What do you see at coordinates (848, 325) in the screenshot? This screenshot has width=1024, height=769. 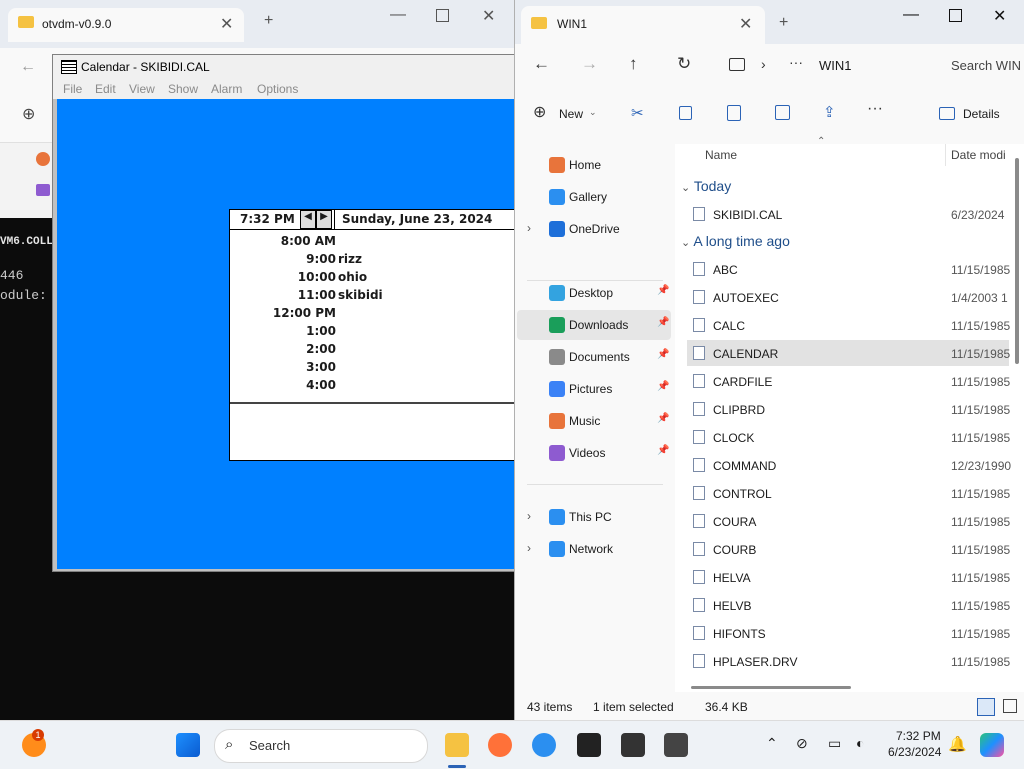 I see `file-row: CALC 11/15/1985` at bounding box center [848, 325].